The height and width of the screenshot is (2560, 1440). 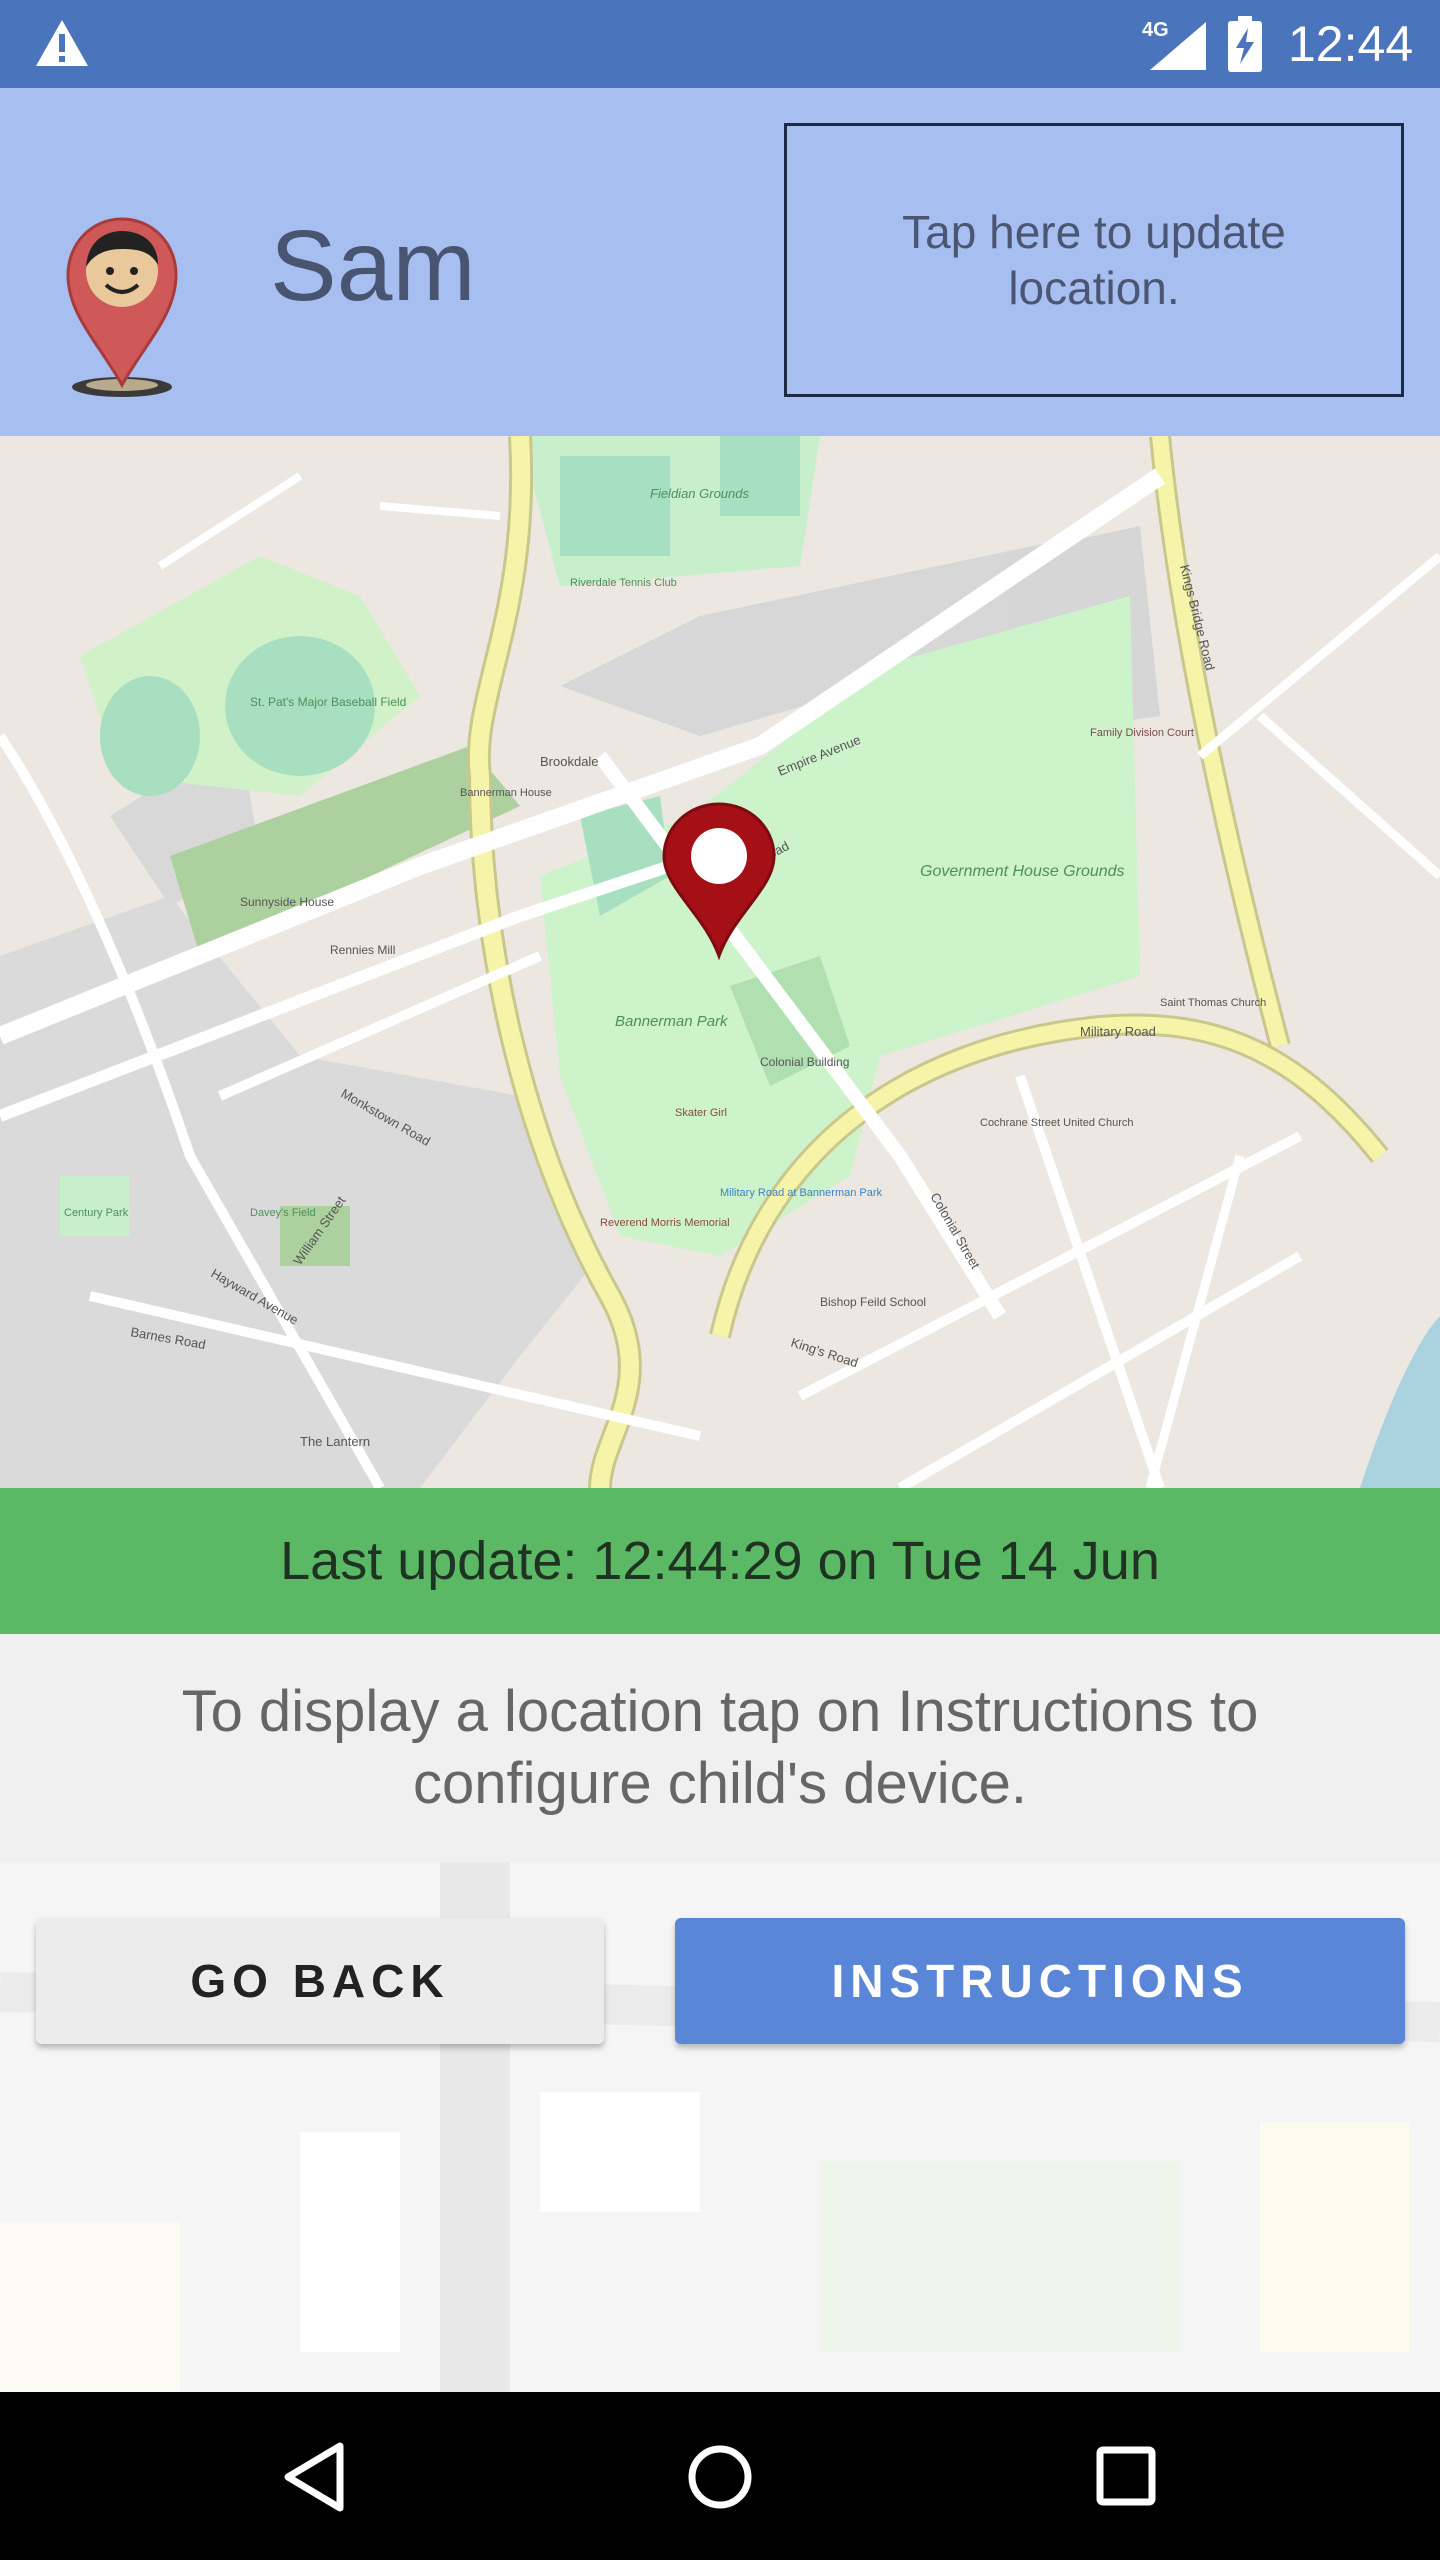 What do you see at coordinates (804, 1062) in the screenshot?
I see `svg-text: Colonial Building` at bounding box center [804, 1062].